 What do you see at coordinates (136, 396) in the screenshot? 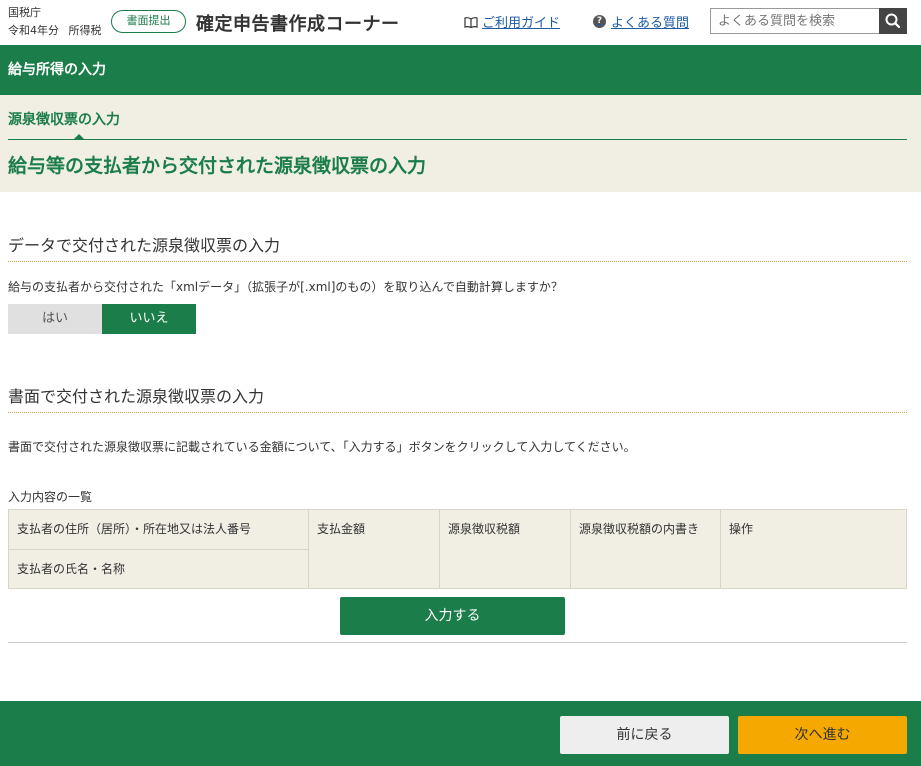
I see `paper-section-heading: 書面で交付された源泉徴収票の入力` at bounding box center [136, 396].